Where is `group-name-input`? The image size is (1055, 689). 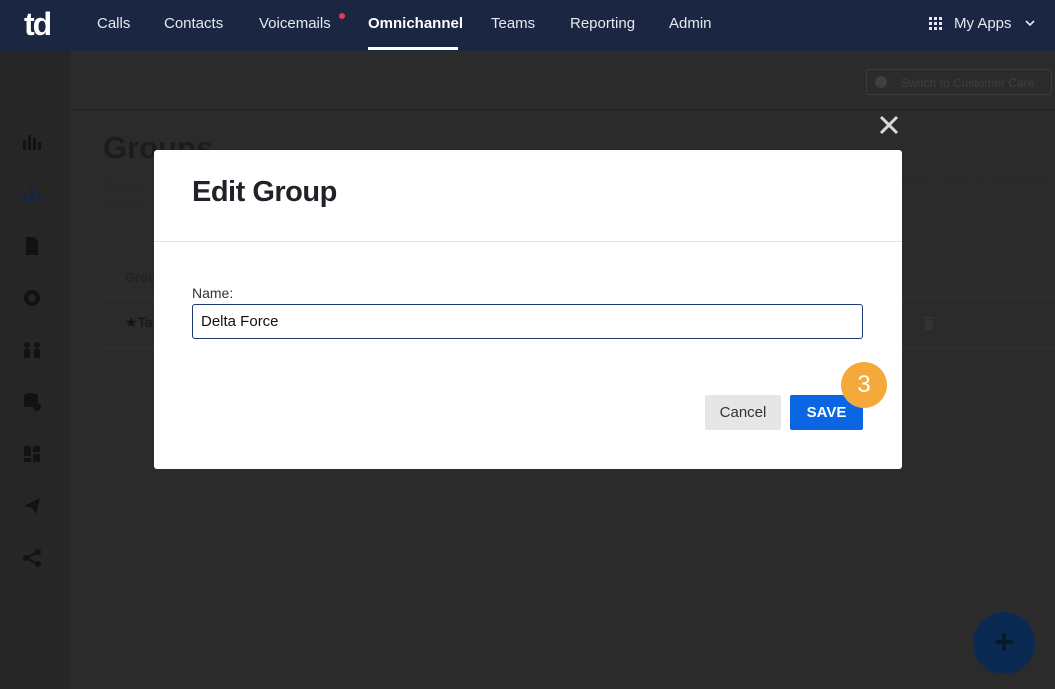
group-name-input is located at coordinates (527, 321).